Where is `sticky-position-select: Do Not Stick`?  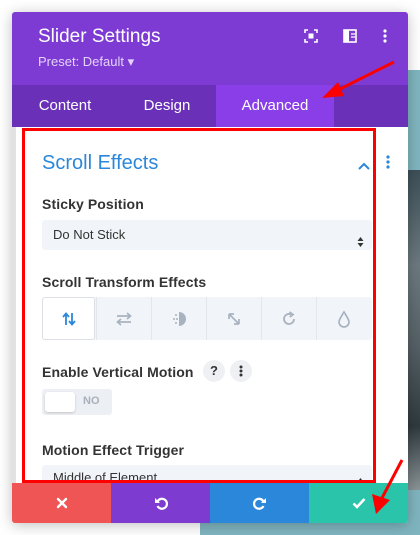 sticky-position-select: Do Not Stick is located at coordinates (207, 235).